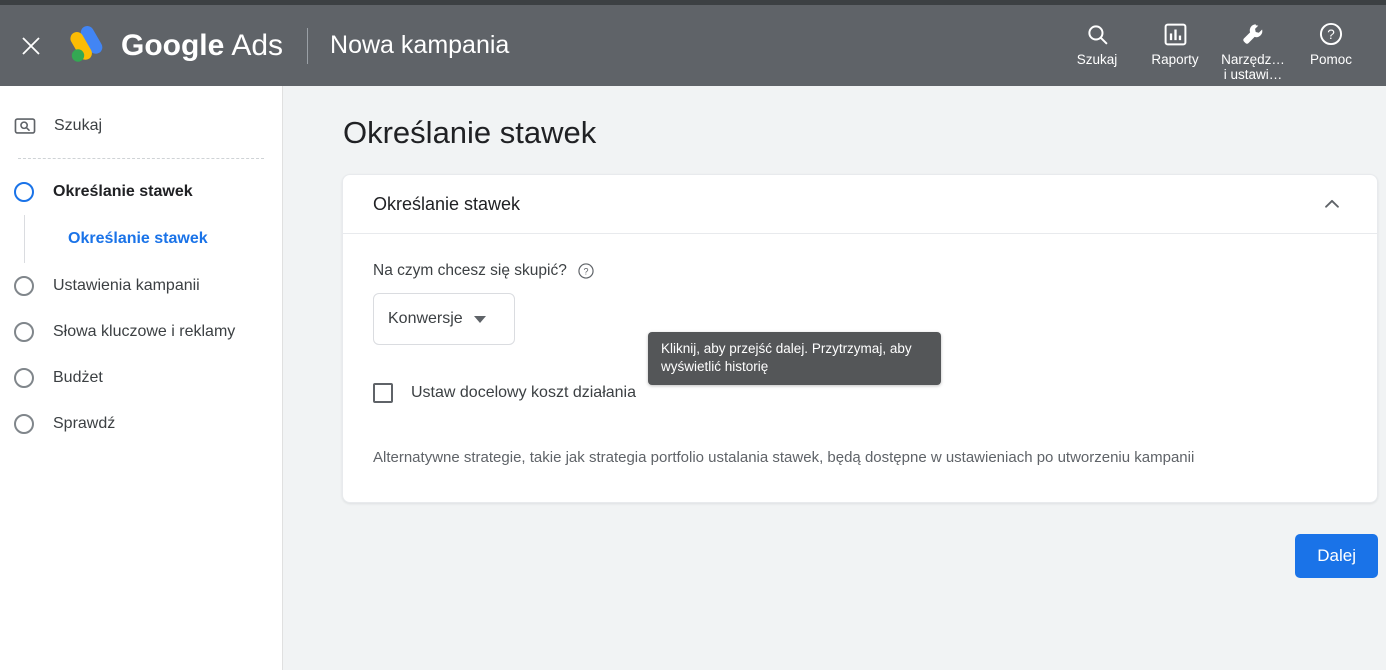  I want to click on focus-field-label: Na czym chcesz się skupić?, so click(470, 270).